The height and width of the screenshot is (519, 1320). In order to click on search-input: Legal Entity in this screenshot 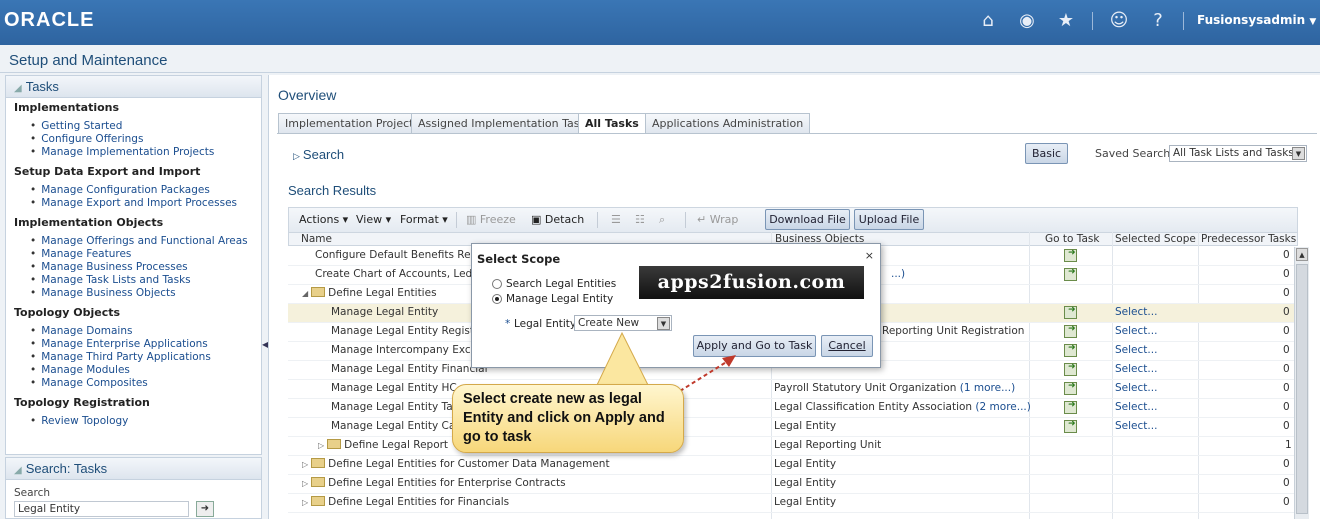, I will do `click(101, 509)`.